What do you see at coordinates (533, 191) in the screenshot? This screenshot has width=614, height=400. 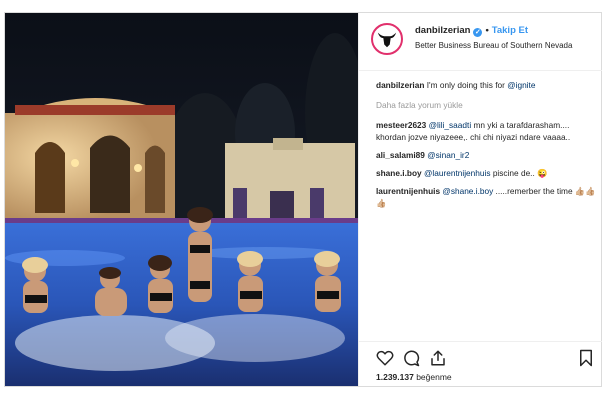 I see `comment-text: .....remerber the time` at bounding box center [533, 191].